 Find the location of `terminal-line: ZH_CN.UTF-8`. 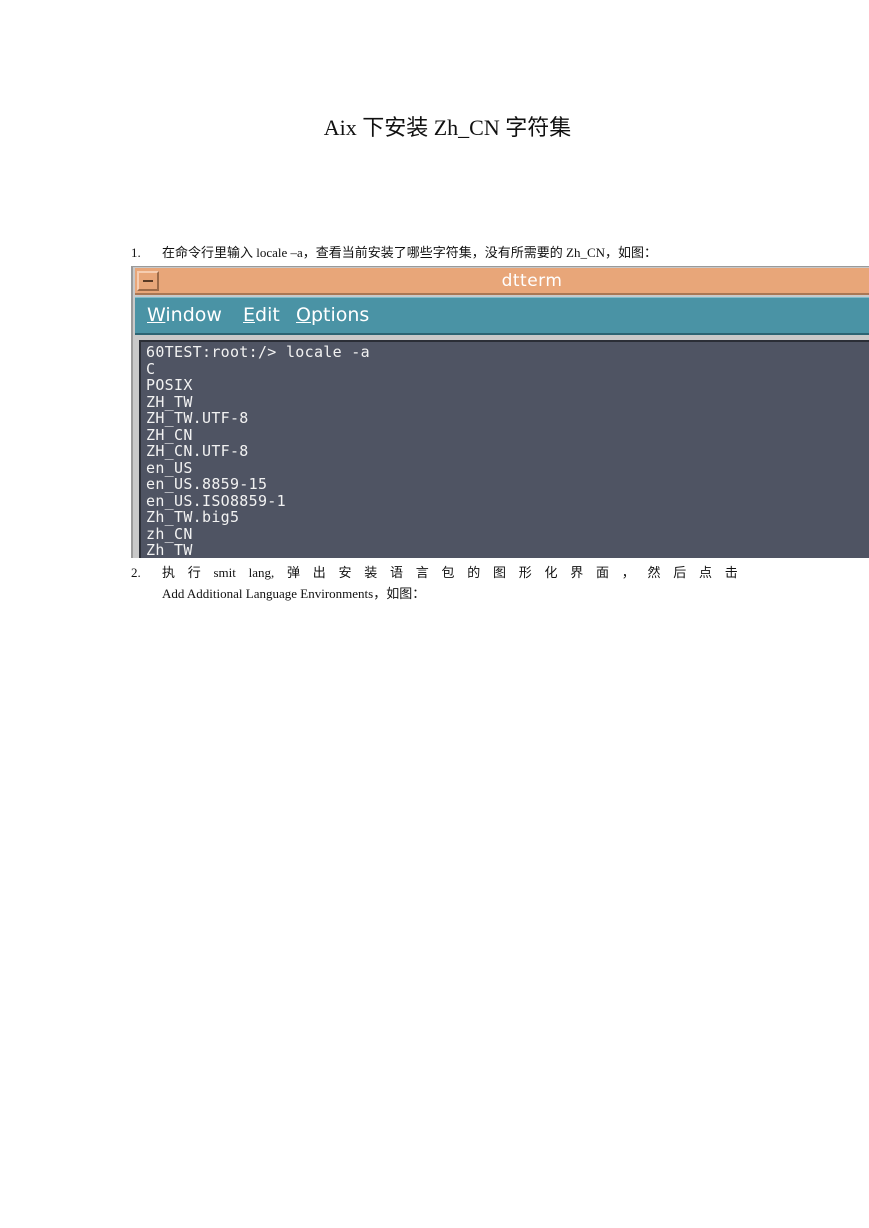

terminal-line: ZH_CN.UTF-8 is located at coordinates (197, 451).